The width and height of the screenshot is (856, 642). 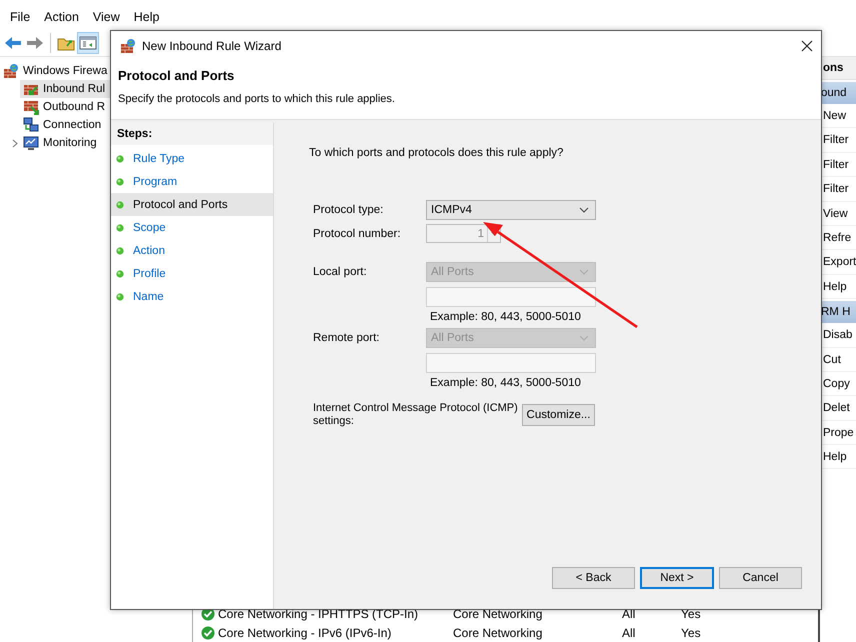 I want to click on field-label: Local port:, so click(x=340, y=272).